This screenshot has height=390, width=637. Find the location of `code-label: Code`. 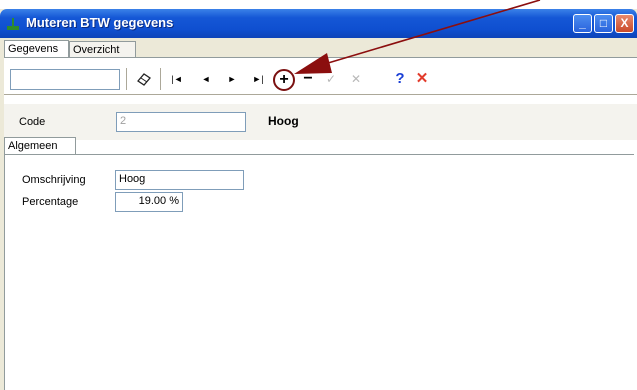

code-label: Code is located at coordinates (32, 122).